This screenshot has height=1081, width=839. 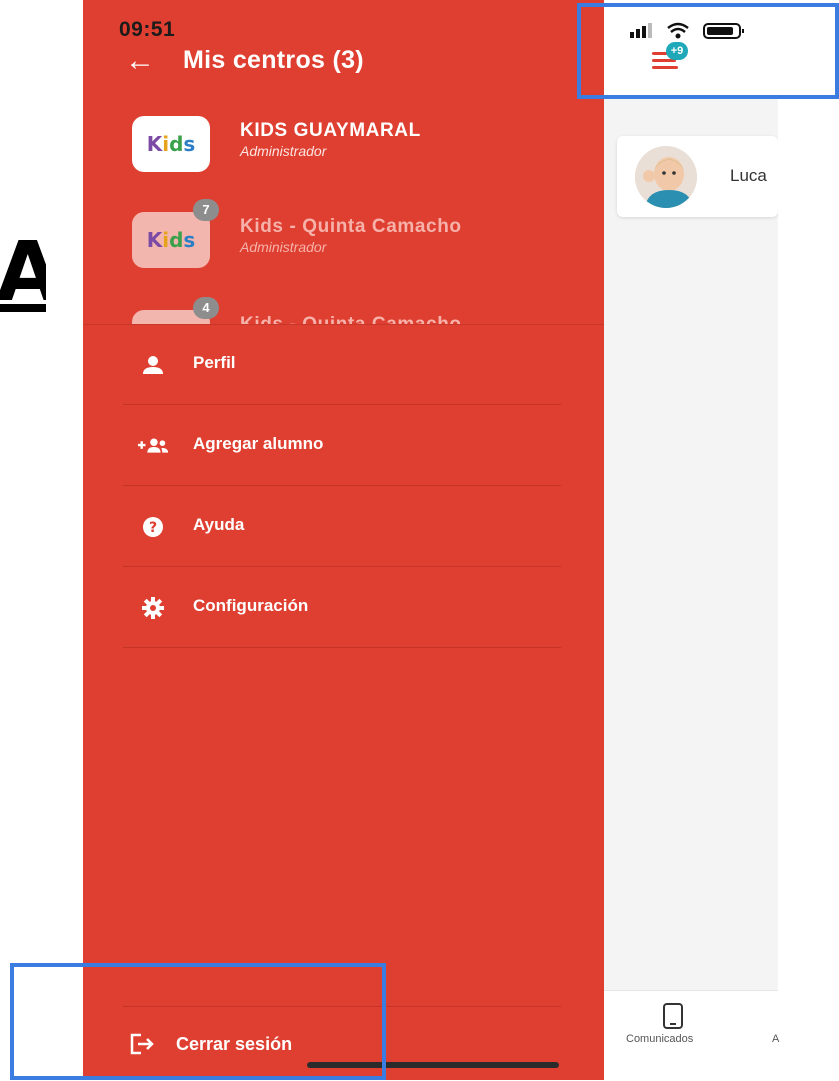 I want to click on menu-item-label: Ayuda, so click(x=219, y=524).